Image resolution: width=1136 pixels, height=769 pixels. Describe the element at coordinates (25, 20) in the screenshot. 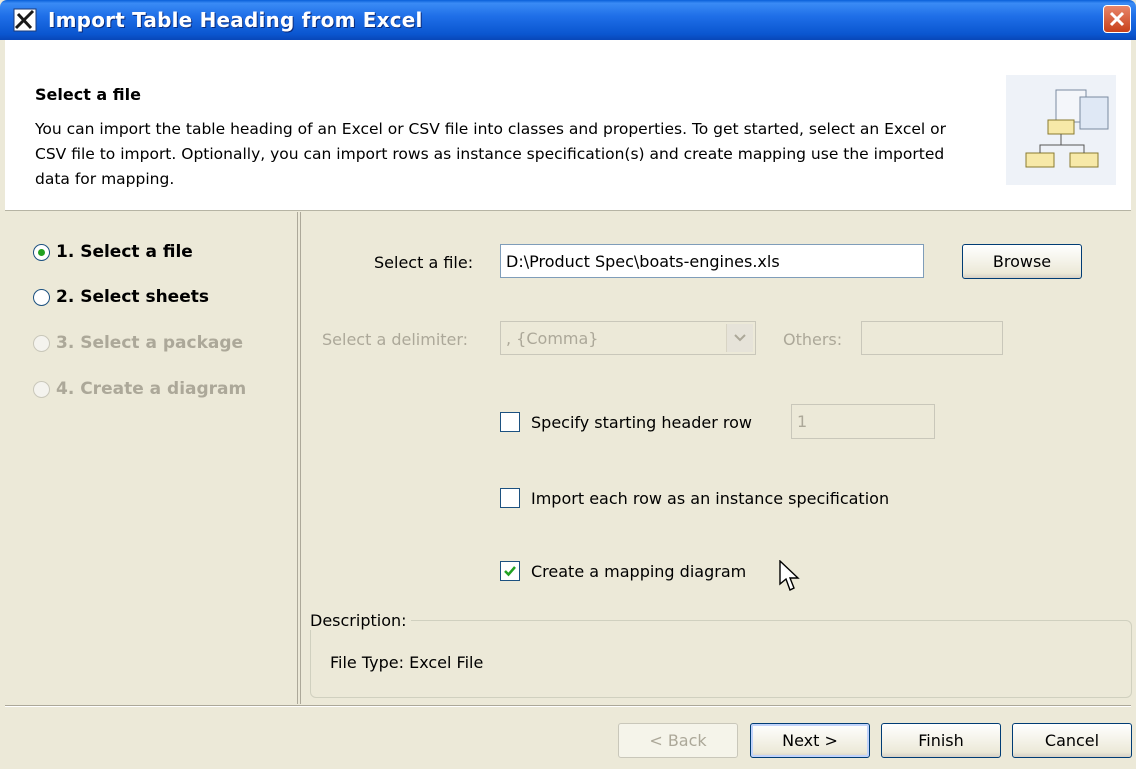

I see `app-icon` at that location.